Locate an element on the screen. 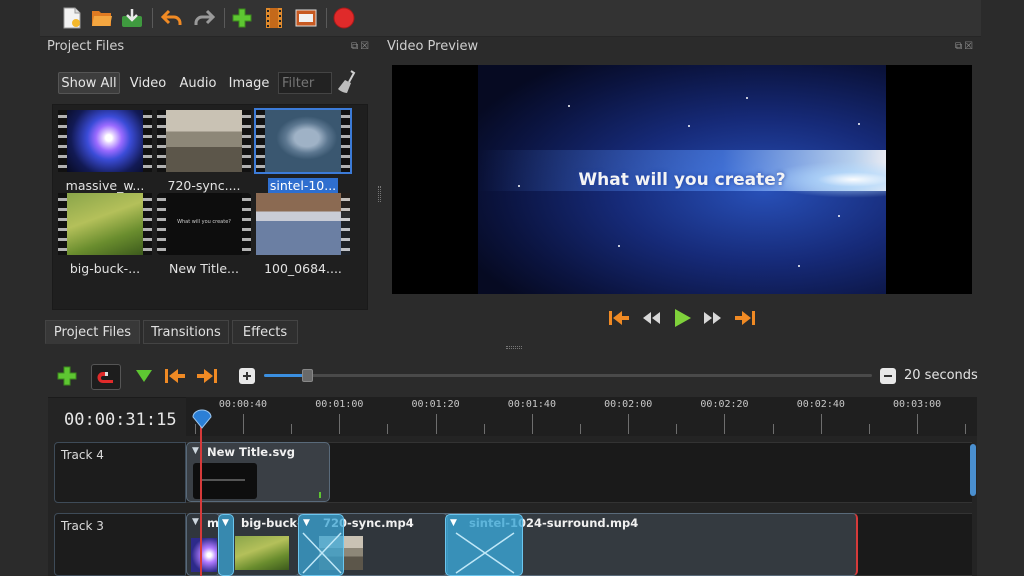 Image resolution: width=1024 pixels, height=576 pixels. snapping-toggle is located at coordinates (106, 377).